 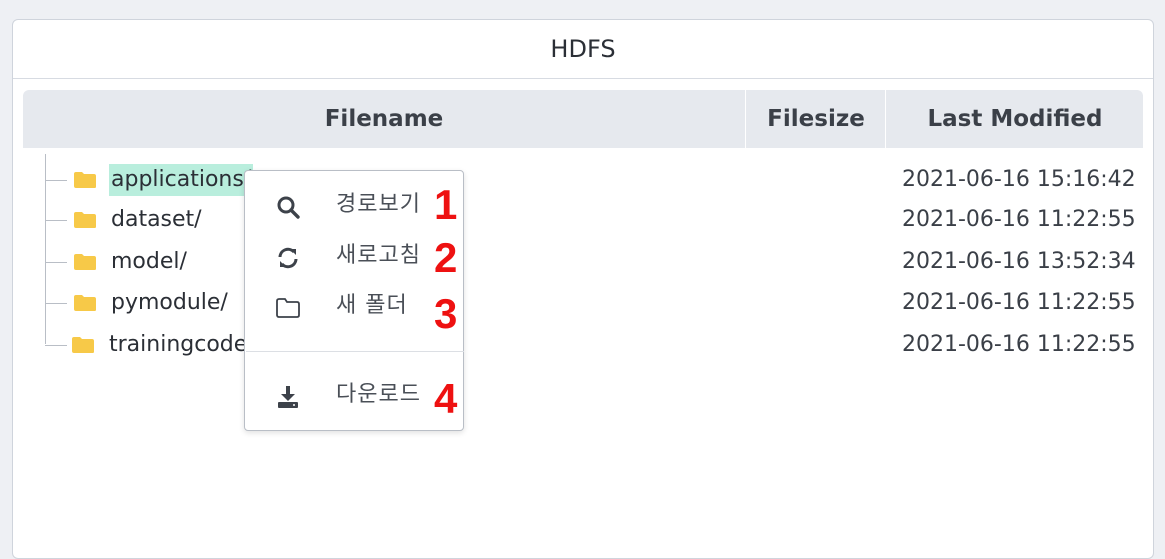 What do you see at coordinates (1019, 179) in the screenshot?
I see `row-modified: 2021-06-16 15:16:42` at bounding box center [1019, 179].